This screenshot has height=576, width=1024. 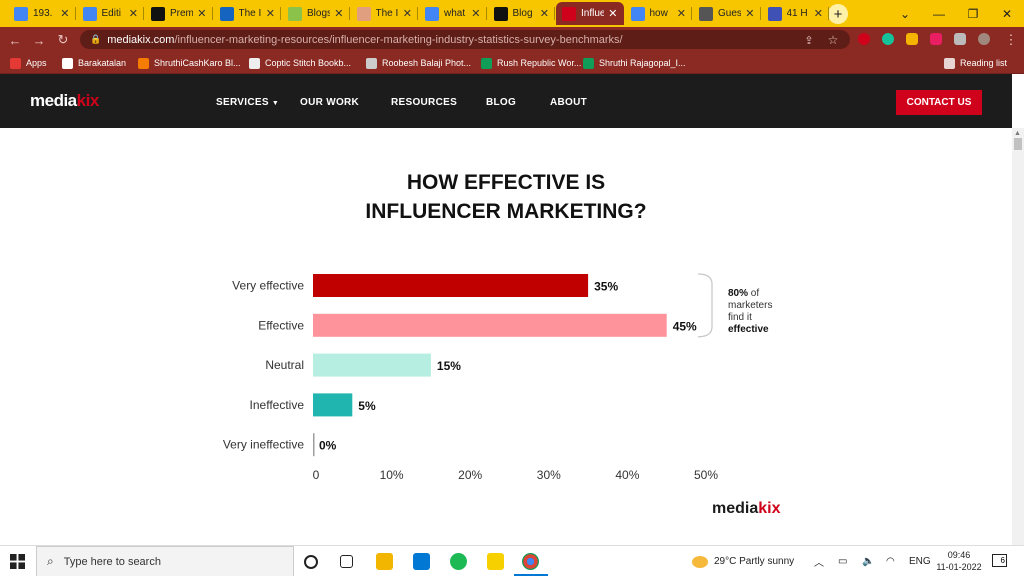 I want to click on bookmark-item: Barakatalan, so click(x=94, y=63).